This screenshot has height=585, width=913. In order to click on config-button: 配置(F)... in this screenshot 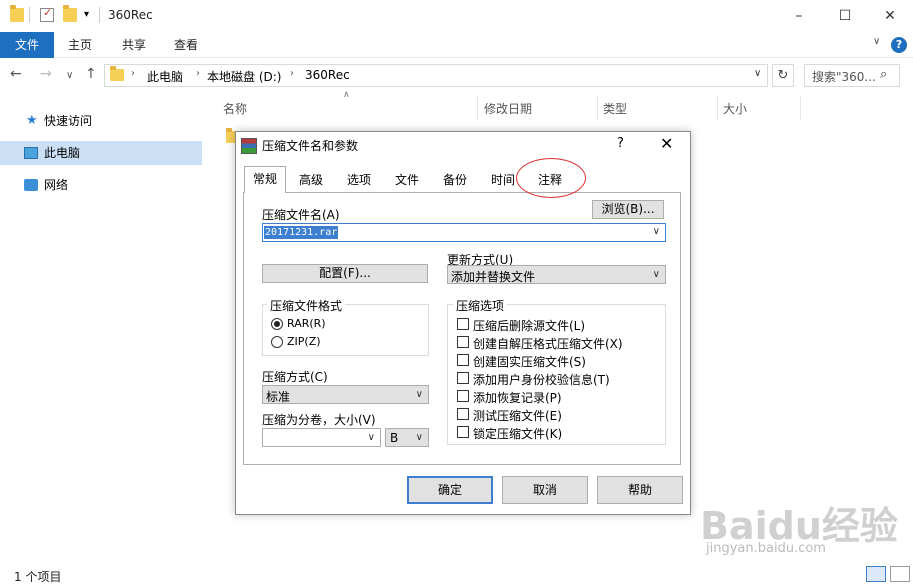, I will do `click(345, 273)`.